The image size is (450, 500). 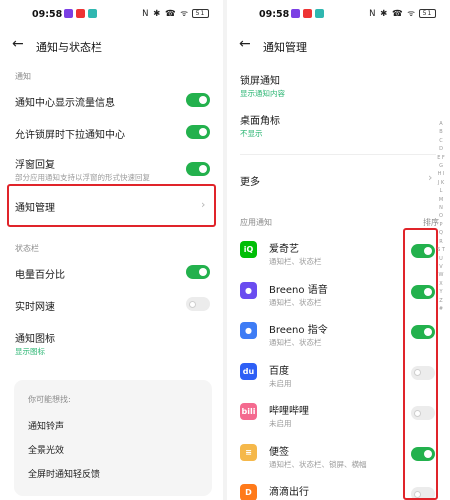 I want to click on app-name: Breeno 语音, so click(x=298, y=288).